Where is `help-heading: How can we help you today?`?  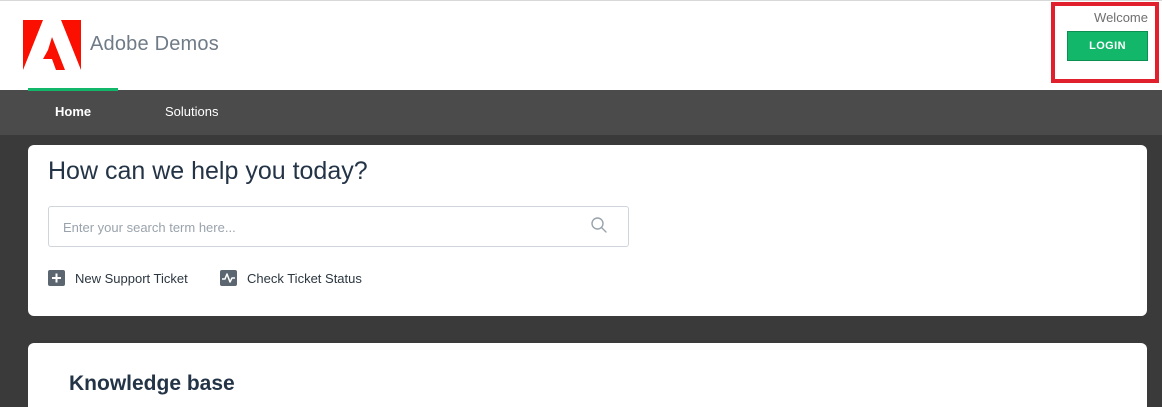
help-heading: How can we help you today? is located at coordinates (208, 171).